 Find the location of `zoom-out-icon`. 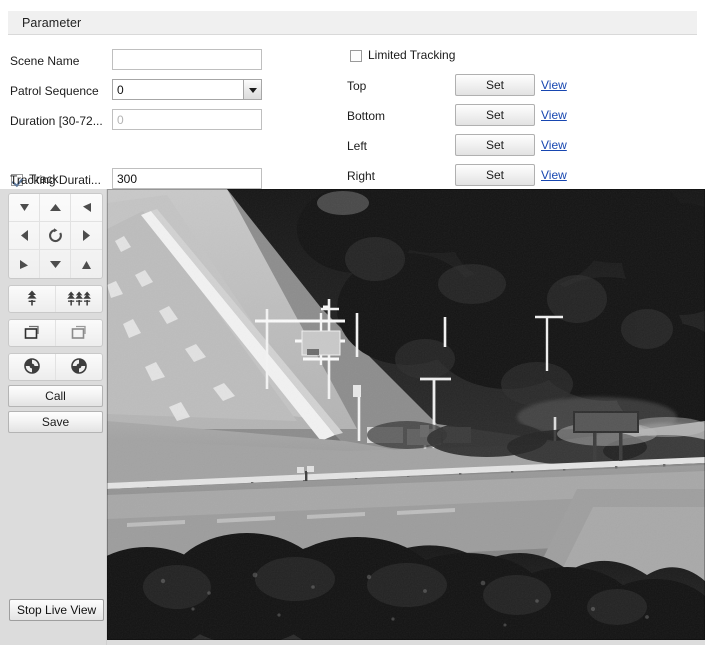

zoom-out-icon is located at coordinates (32, 299).